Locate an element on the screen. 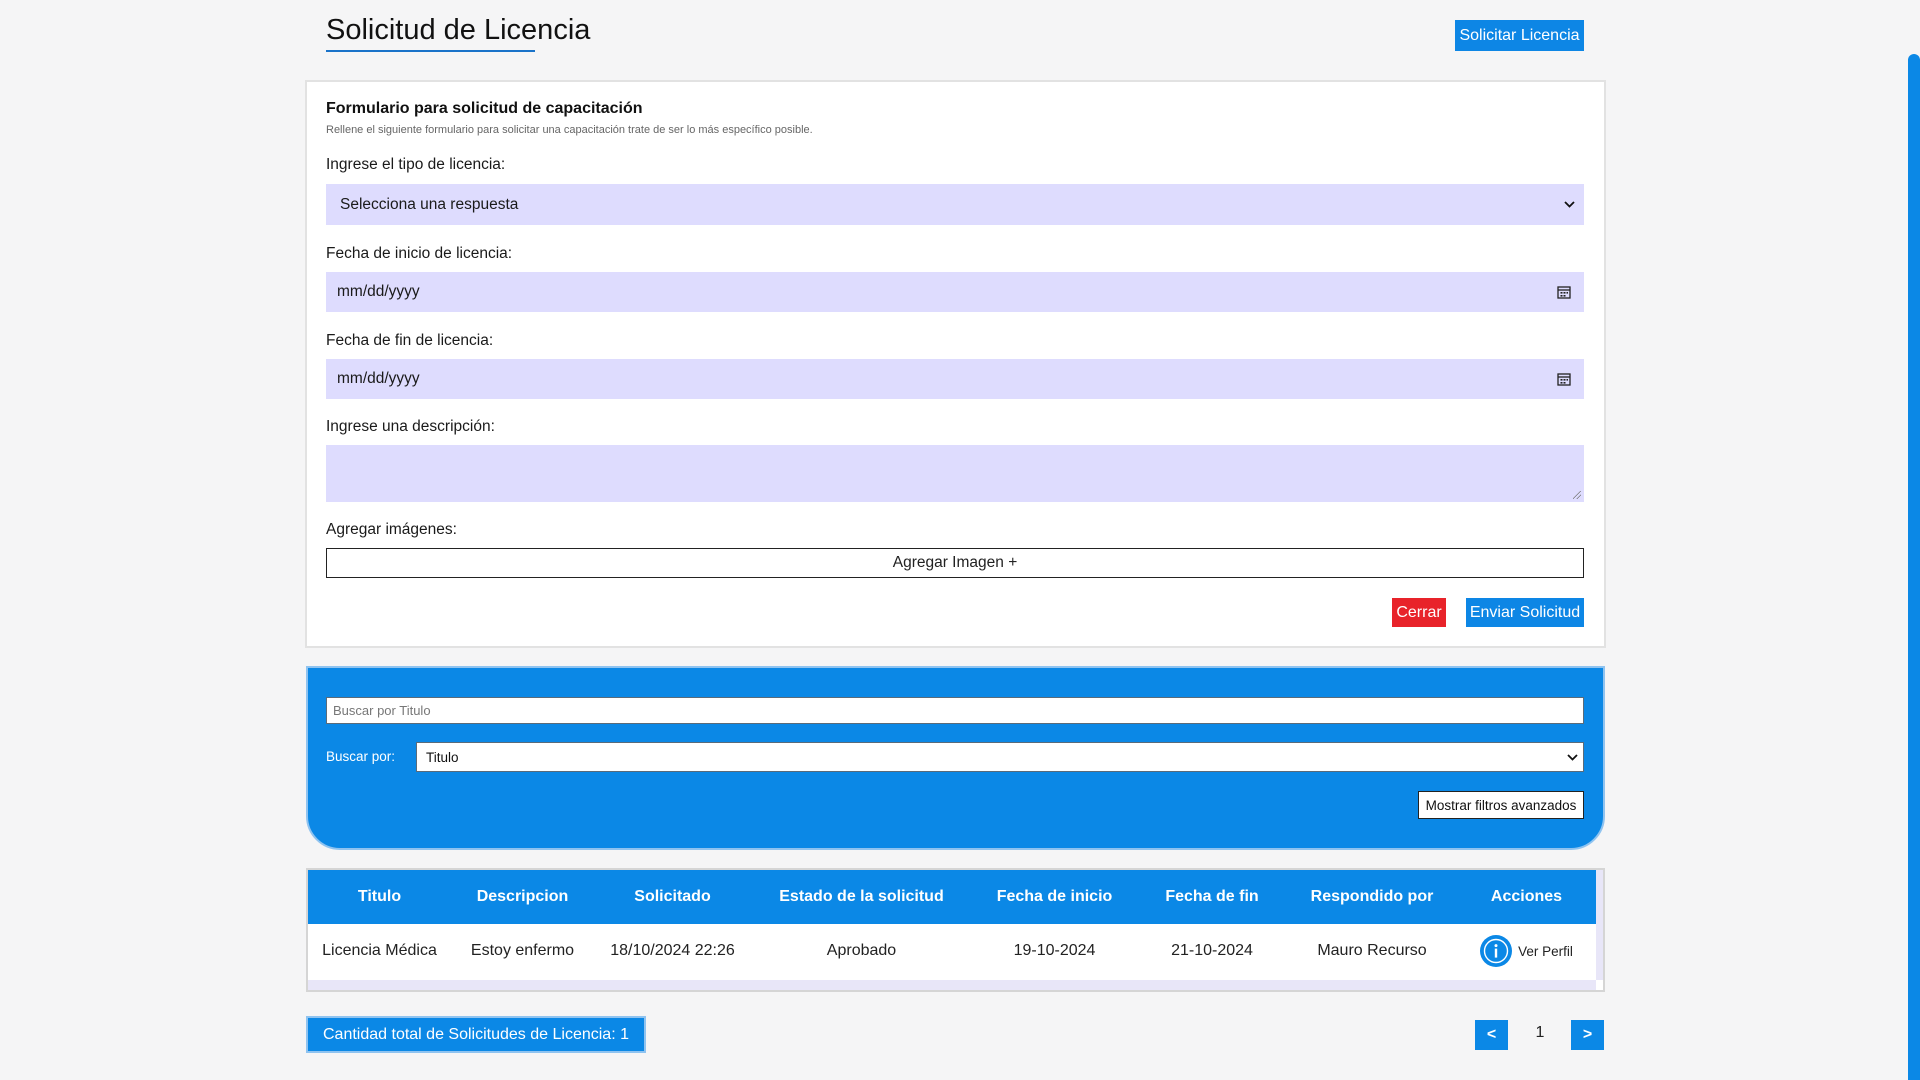  add-image-button: Agregar Imagen + is located at coordinates (955, 563).